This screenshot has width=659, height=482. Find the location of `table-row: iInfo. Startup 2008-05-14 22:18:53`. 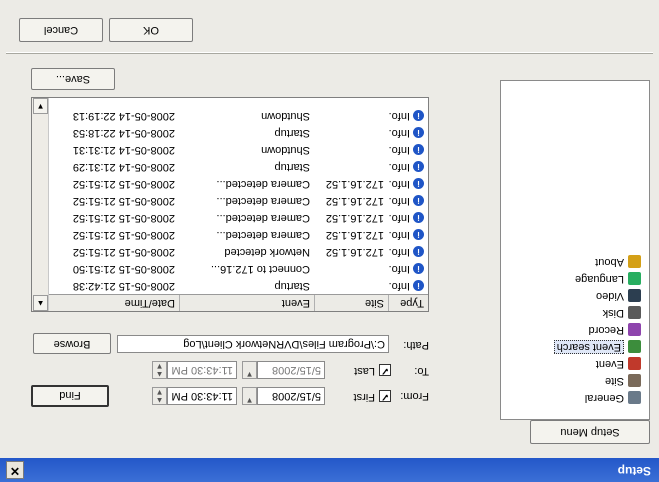

table-row: iInfo. Startup 2008-05-14 22:18:53 is located at coordinates (237, 132).